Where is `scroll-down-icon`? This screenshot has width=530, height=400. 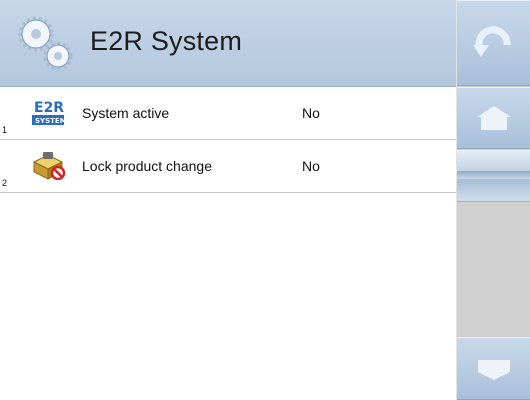
scroll-down-icon is located at coordinates (494, 369).